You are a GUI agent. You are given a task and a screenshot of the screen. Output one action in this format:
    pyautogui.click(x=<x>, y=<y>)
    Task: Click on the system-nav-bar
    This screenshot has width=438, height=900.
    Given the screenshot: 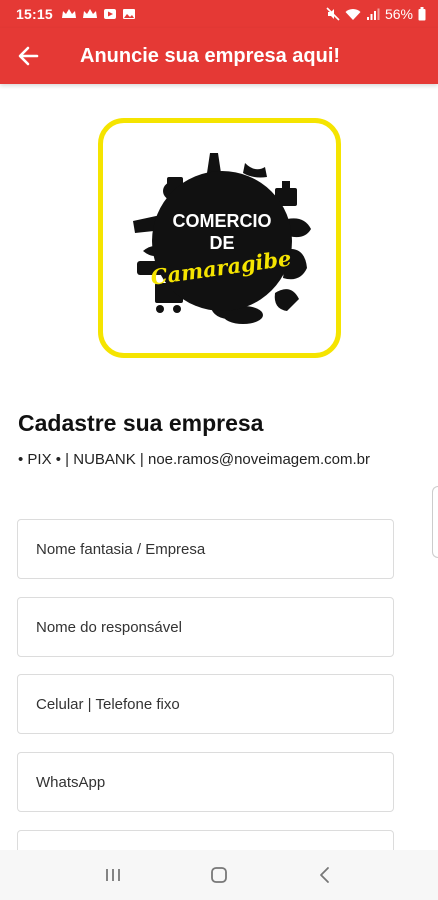 What is the action you would take?
    pyautogui.click(x=219, y=875)
    